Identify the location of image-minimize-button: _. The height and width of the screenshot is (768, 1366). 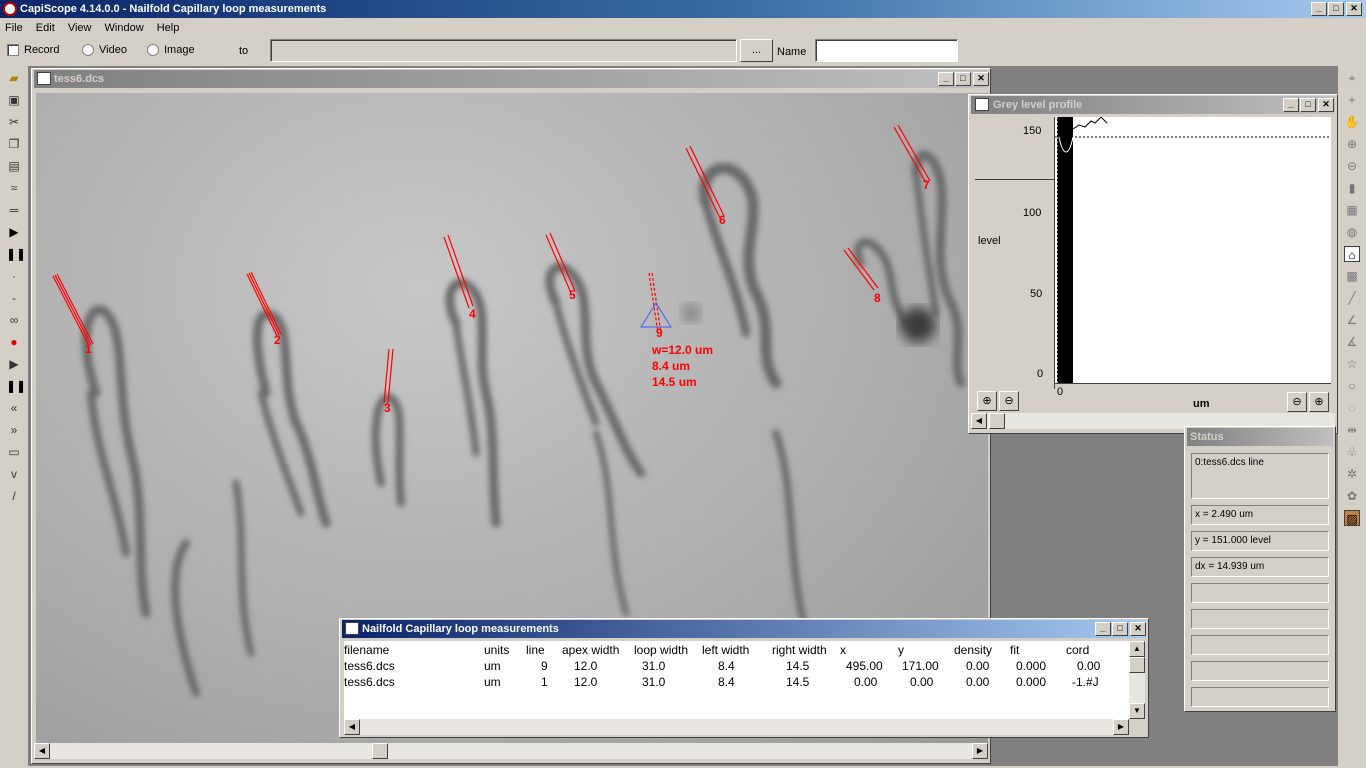
(946, 79).